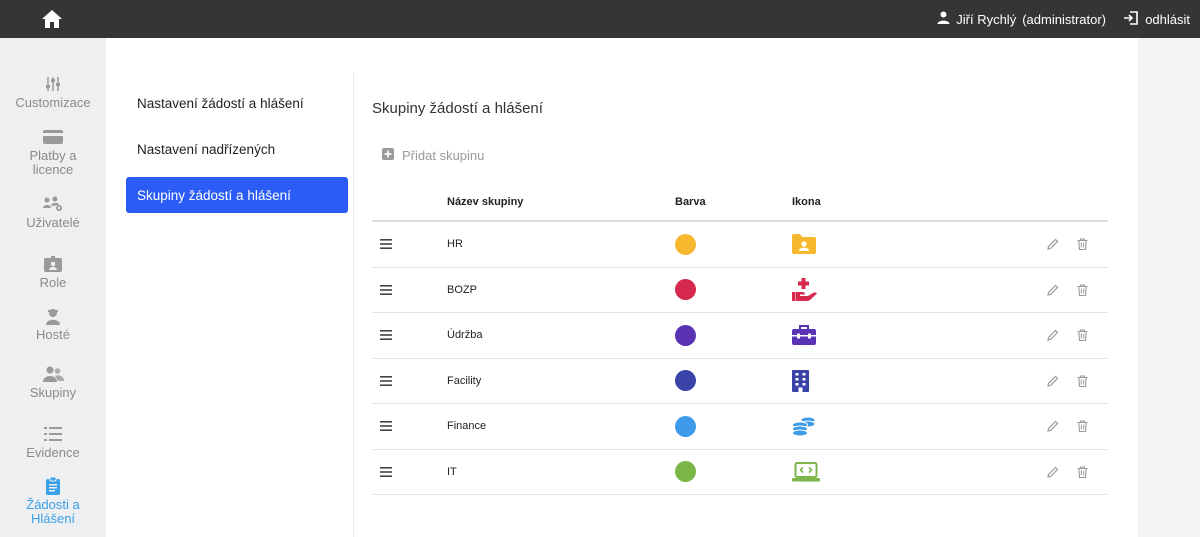 The width and height of the screenshot is (1200, 537). I want to click on header-color: Barva, so click(690, 202).